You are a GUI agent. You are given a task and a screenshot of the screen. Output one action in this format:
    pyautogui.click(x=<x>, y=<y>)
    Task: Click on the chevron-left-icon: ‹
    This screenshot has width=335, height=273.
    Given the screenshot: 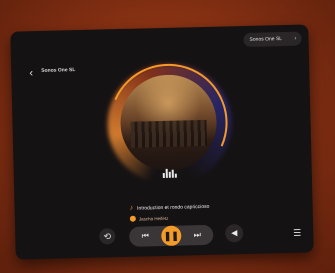 What is the action you would take?
    pyautogui.click(x=31, y=73)
    